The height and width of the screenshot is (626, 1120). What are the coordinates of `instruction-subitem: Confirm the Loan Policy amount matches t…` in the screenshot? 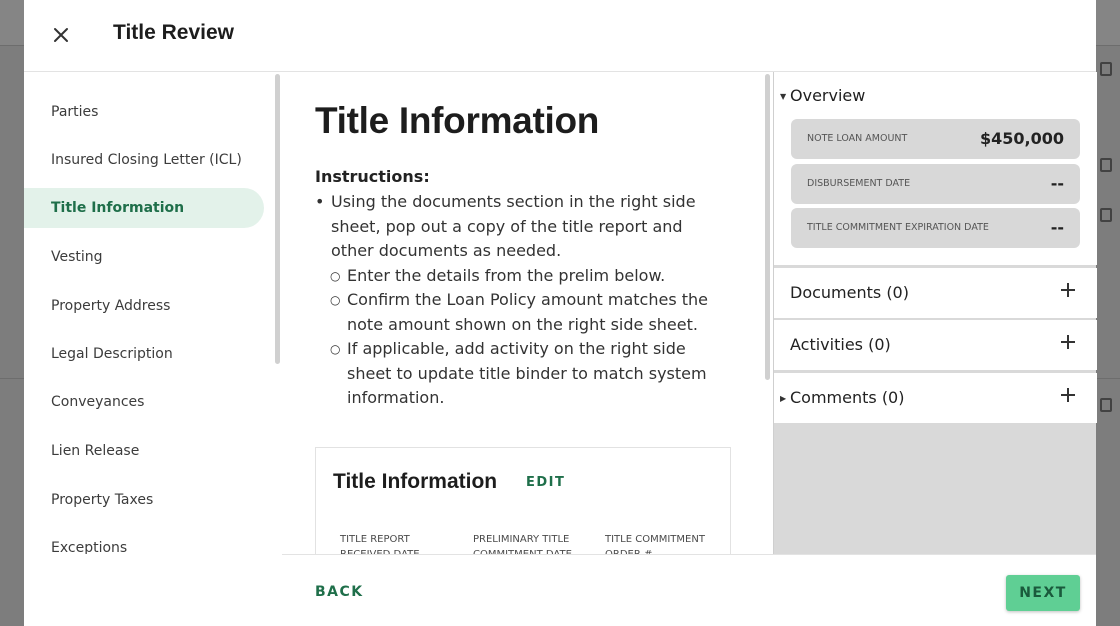 It's located at (515, 312).